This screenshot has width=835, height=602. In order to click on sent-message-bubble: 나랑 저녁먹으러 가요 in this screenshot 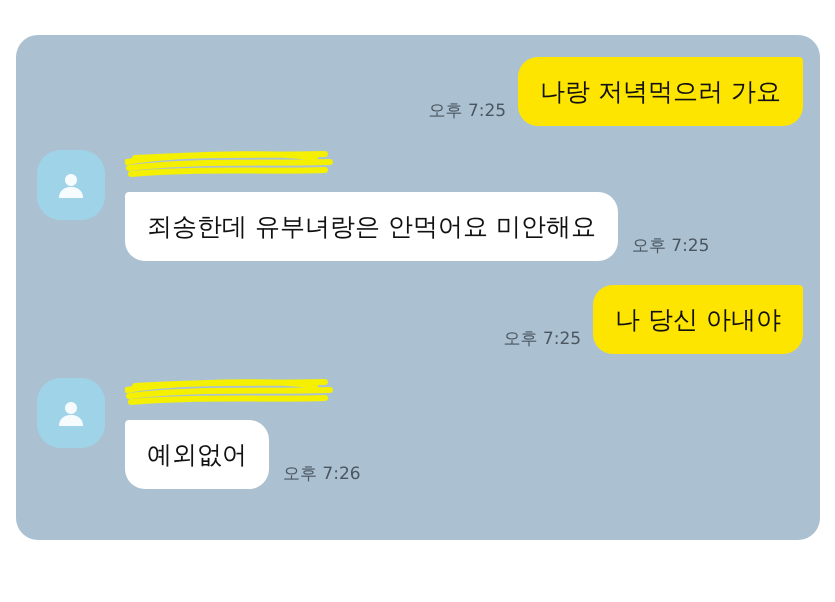, I will do `click(660, 91)`.